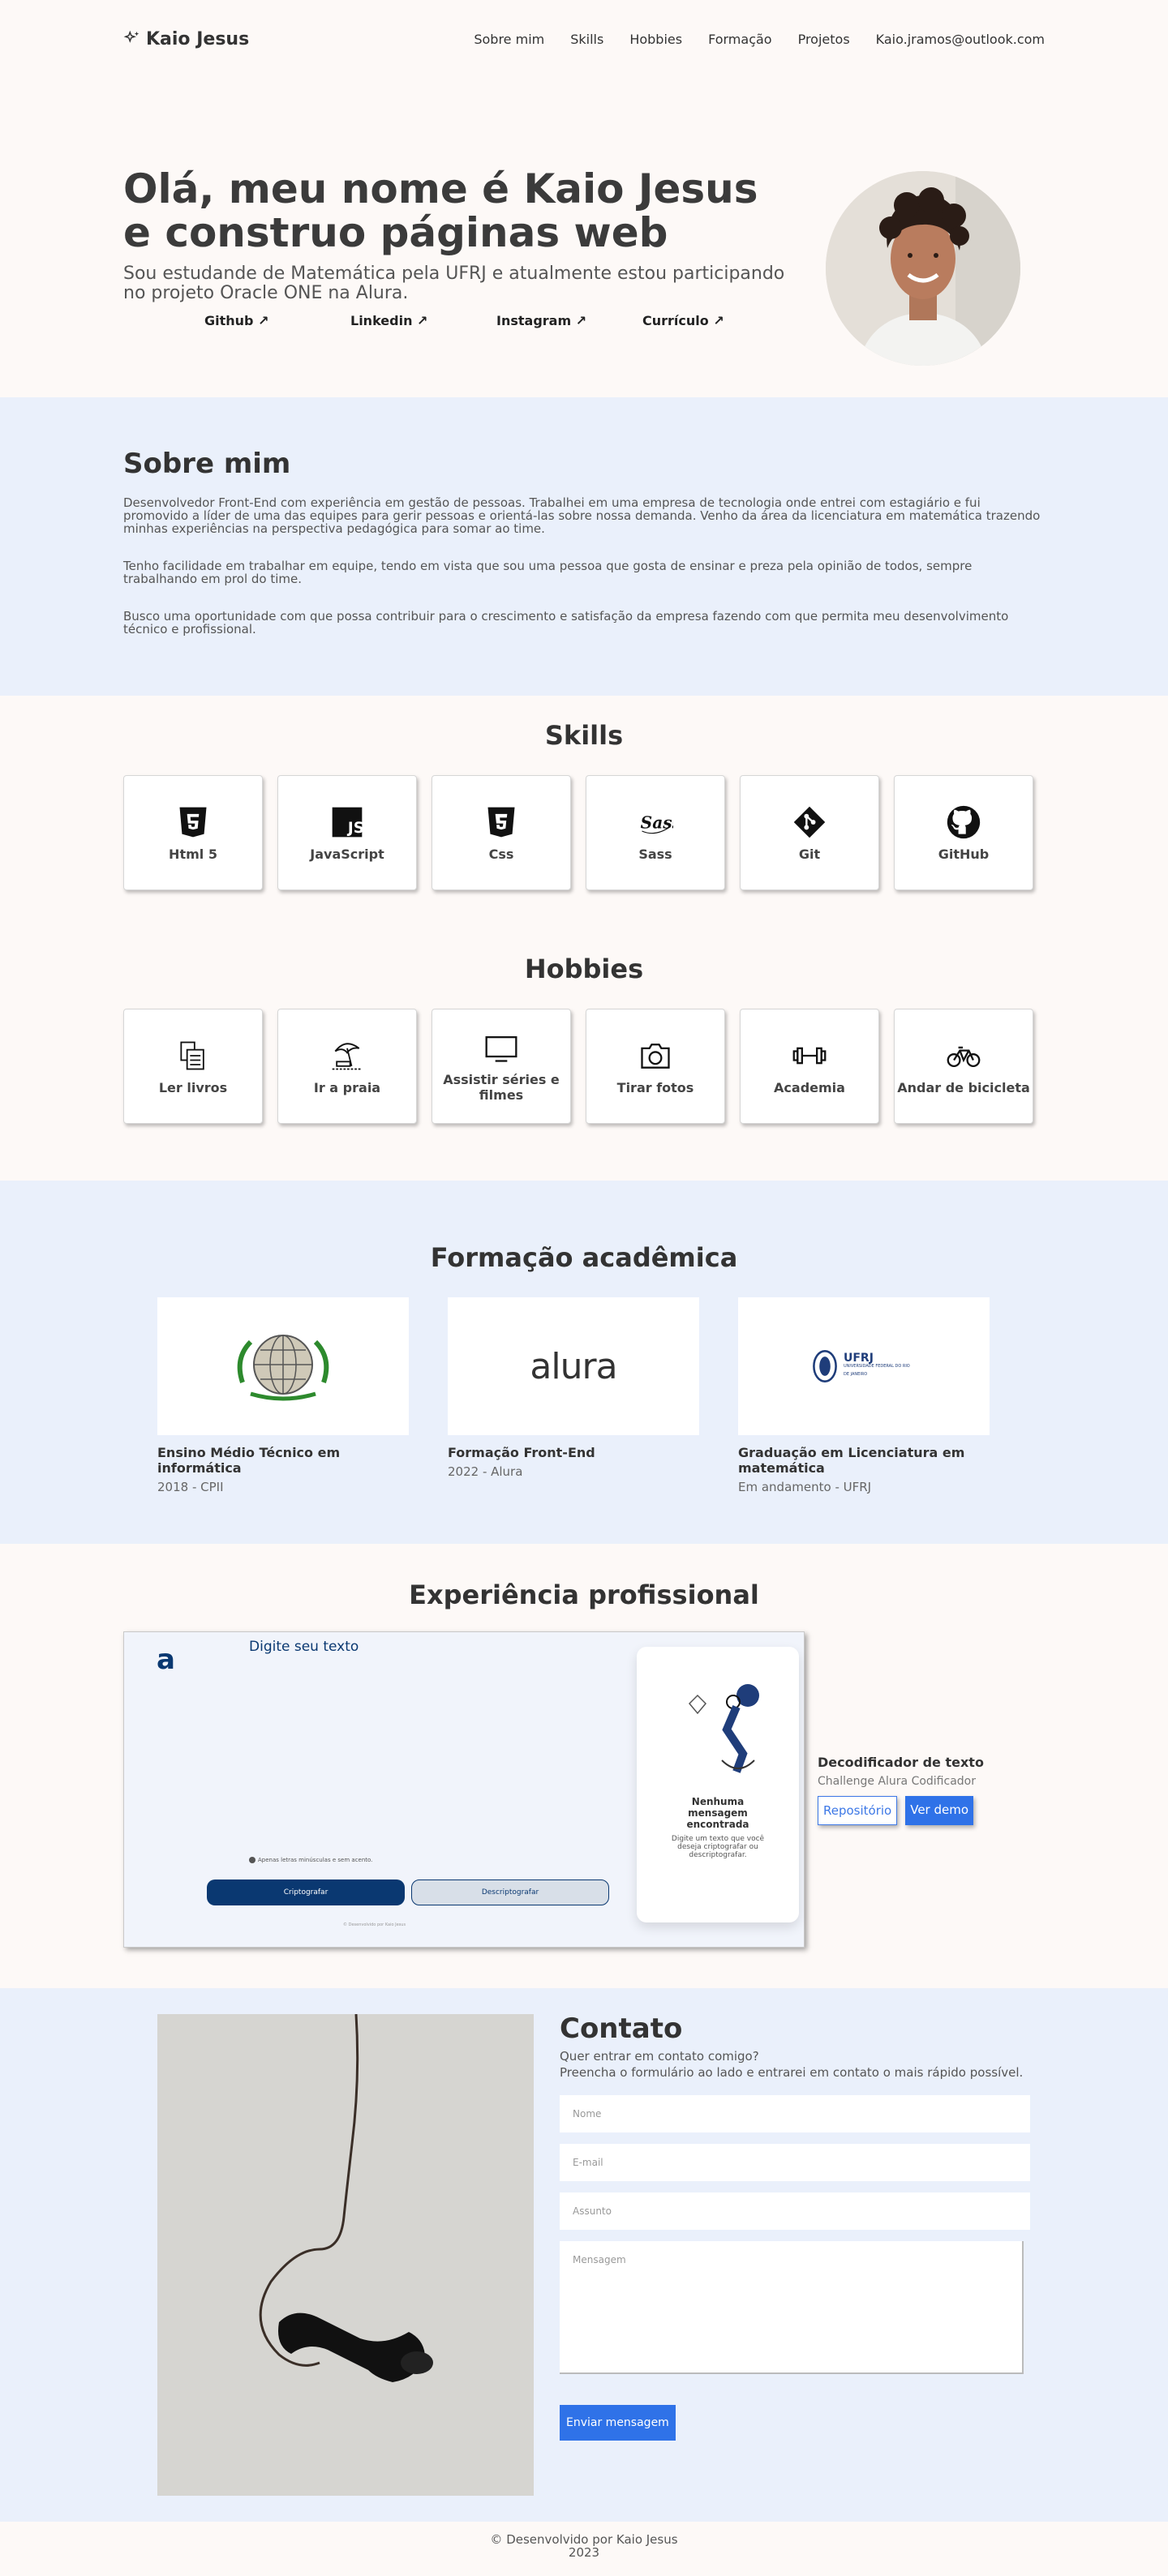 This screenshot has height=2576, width=1168. I want to click on alura-logo: alura, so click(573, 1366).